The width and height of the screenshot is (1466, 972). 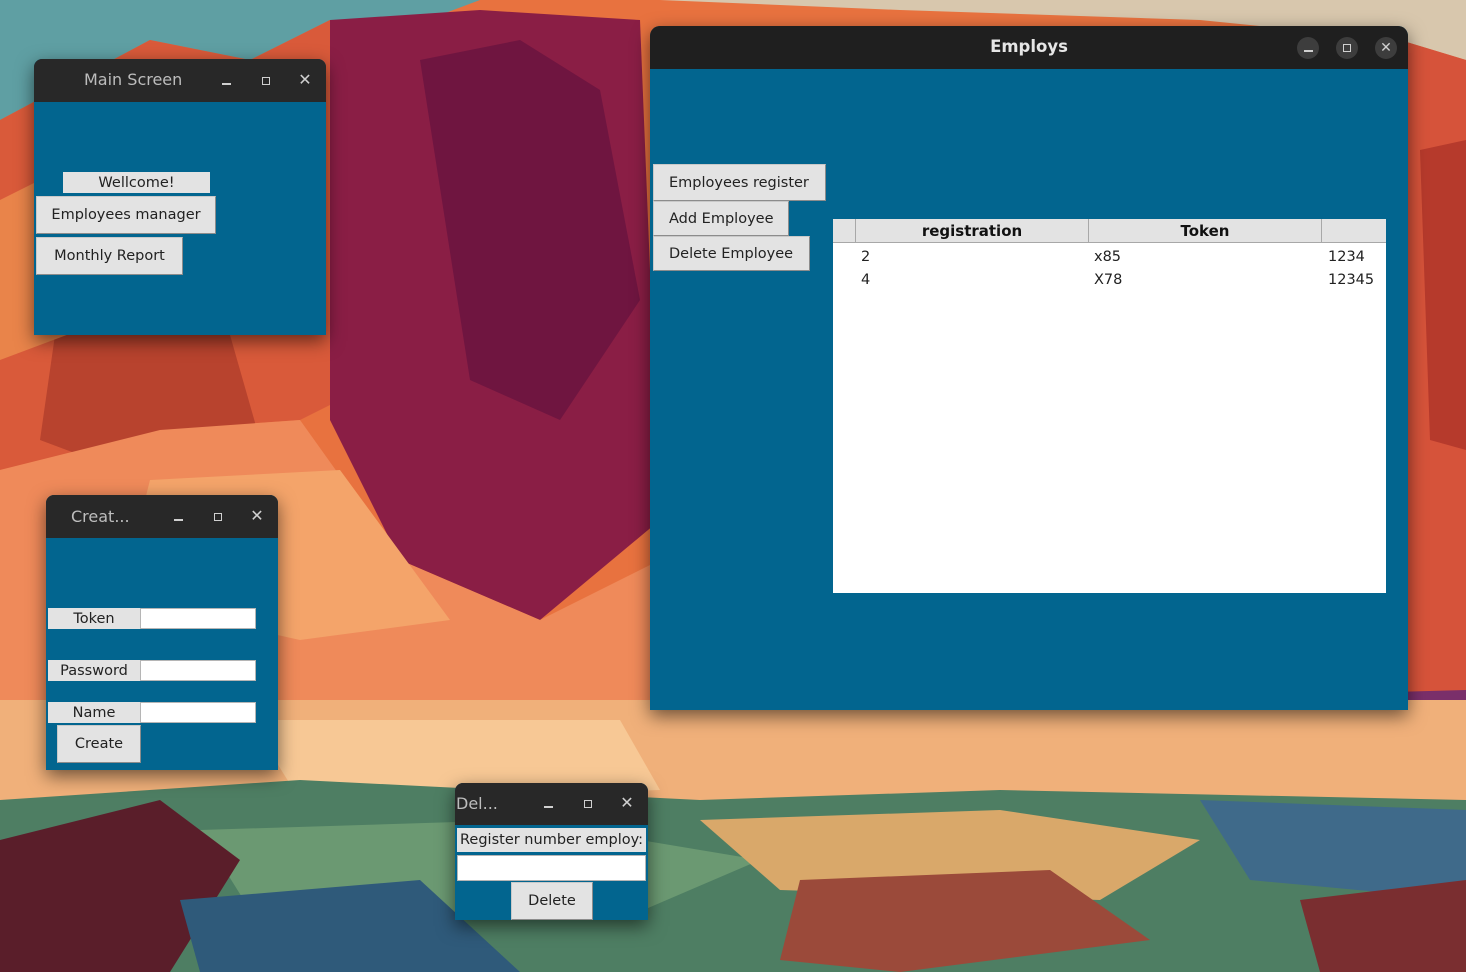 I want to click on cell-registration: x85, so click(x=1108, y=257).